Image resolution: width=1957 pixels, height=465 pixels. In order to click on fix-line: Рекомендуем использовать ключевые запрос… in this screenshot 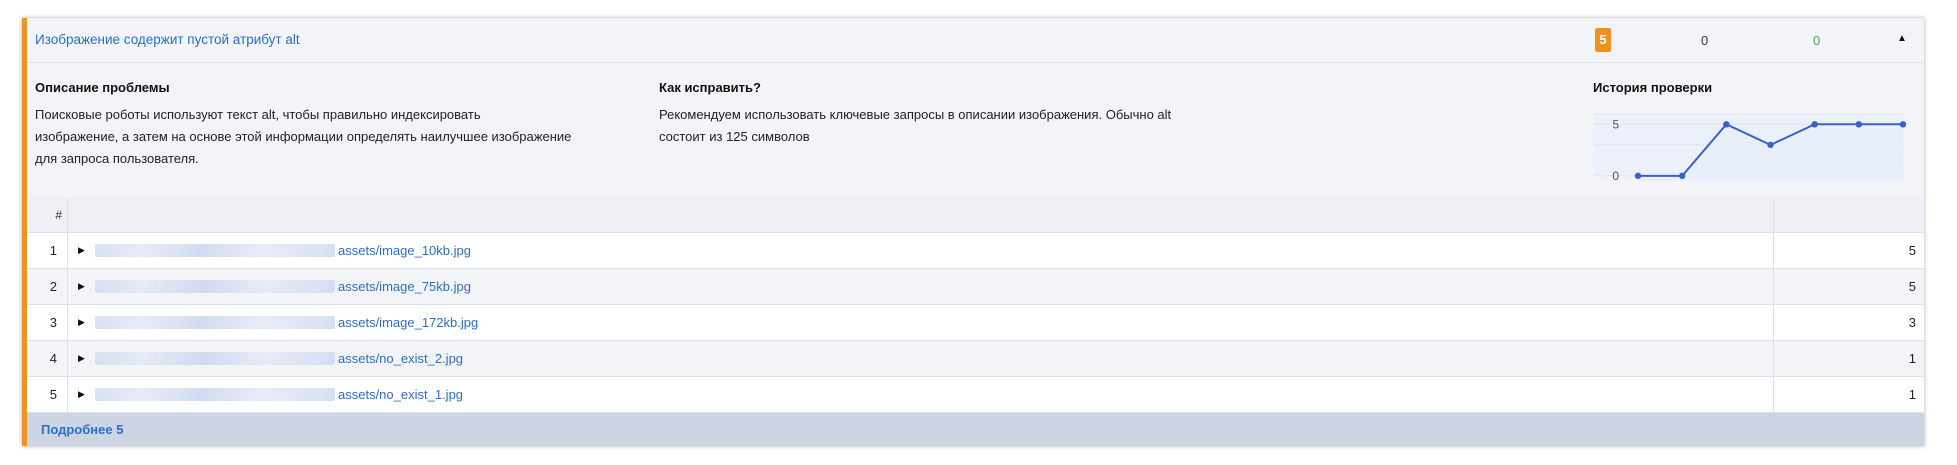, I will do `click(915, 114)`.